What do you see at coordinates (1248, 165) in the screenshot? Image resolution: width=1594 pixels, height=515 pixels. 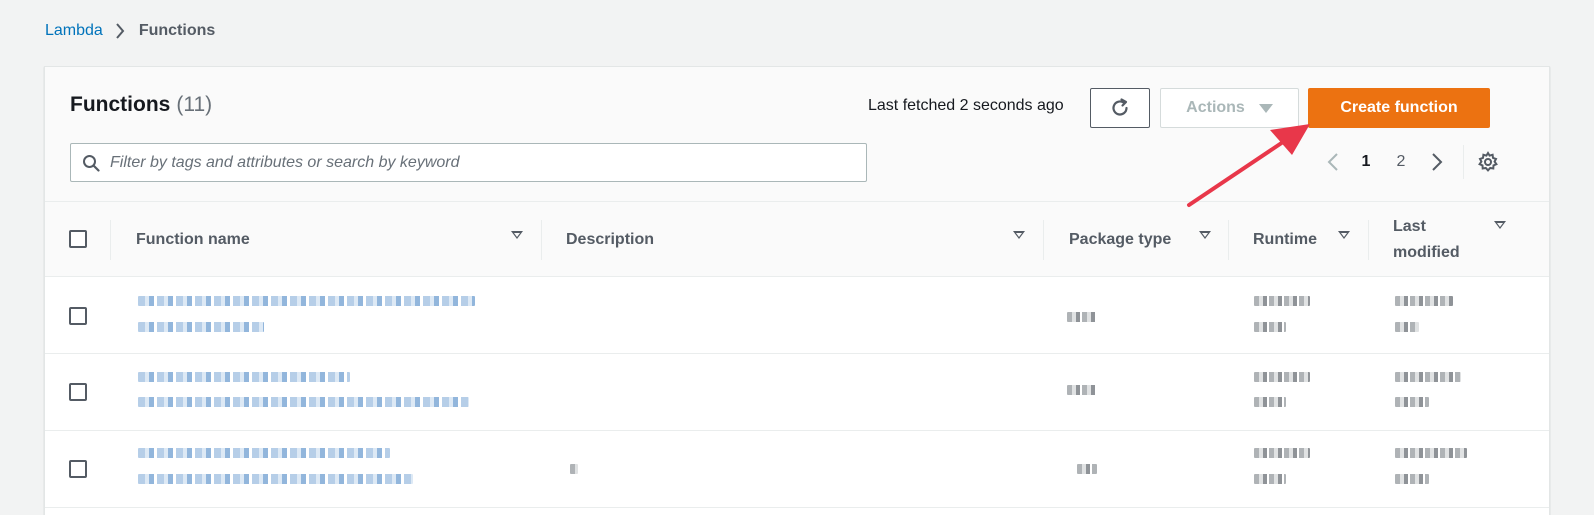 I see `annotation-arrow-icon` at bounding box center [1248, 165].